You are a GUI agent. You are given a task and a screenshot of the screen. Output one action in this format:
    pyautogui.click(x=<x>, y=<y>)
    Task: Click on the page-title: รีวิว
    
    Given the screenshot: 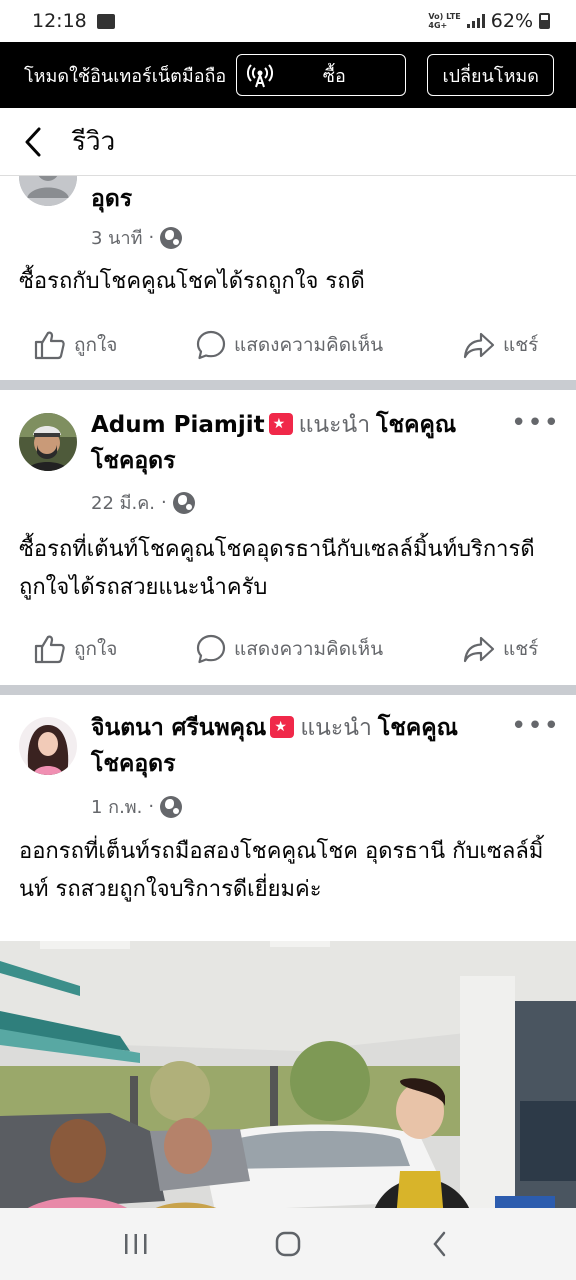 What is the action you would take?
    pyautogui.click(x=94, y=142)
    